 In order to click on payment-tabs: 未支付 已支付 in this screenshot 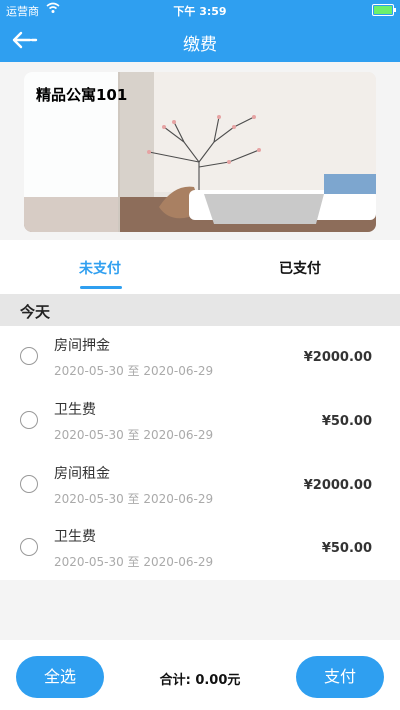, I will do `click(200, 267)`.